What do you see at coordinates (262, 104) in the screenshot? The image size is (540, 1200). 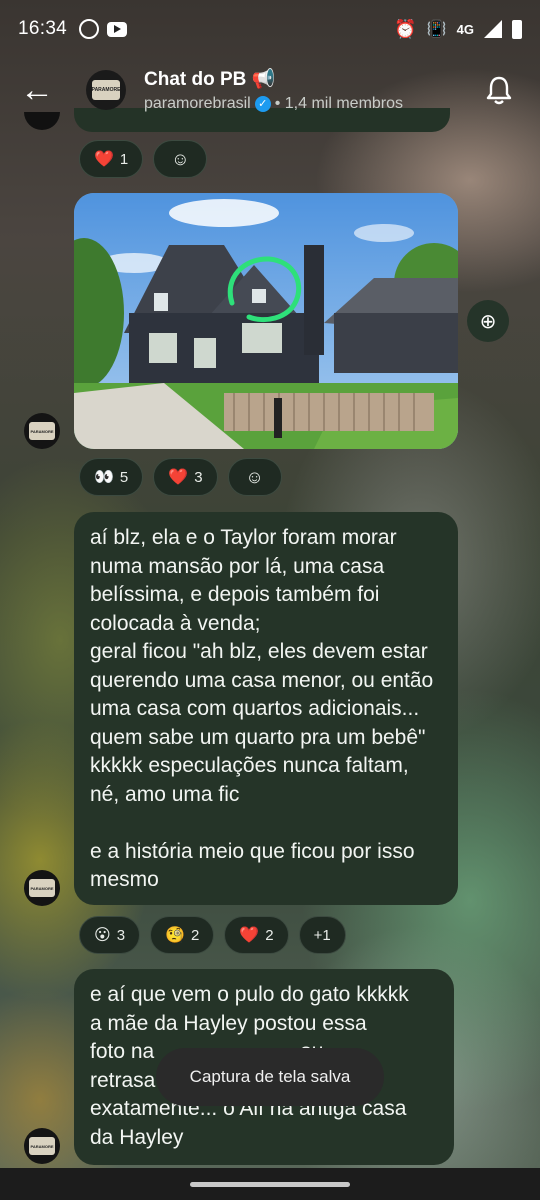 I see `verified-icon: ✓` at bounding box center [262, 104].